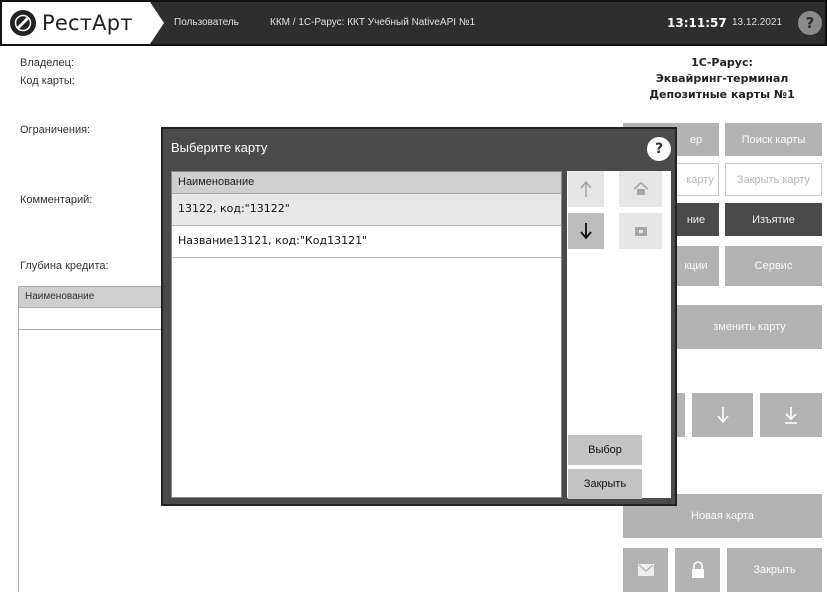 The image size is (827, 598). I want to click on scroll-up-button, so click(586, 189).